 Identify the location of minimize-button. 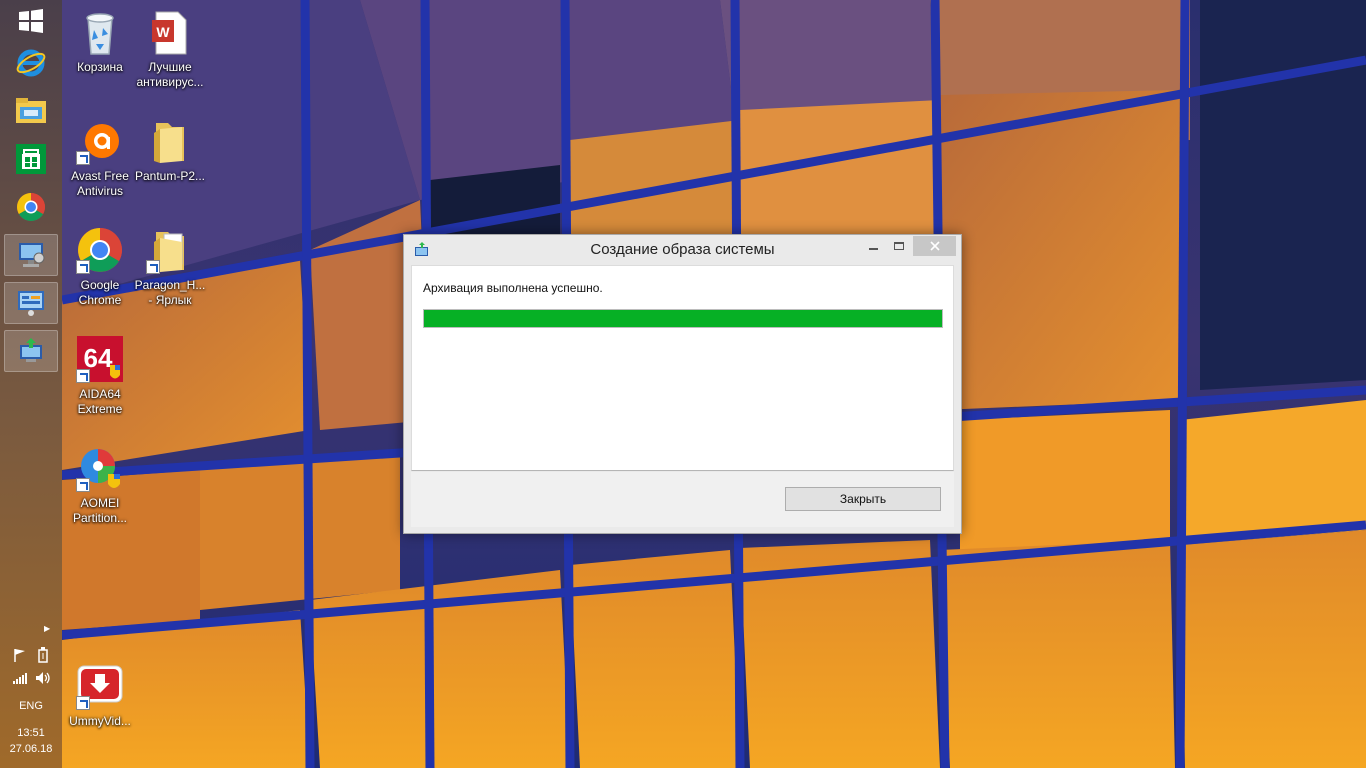
(873, 246).